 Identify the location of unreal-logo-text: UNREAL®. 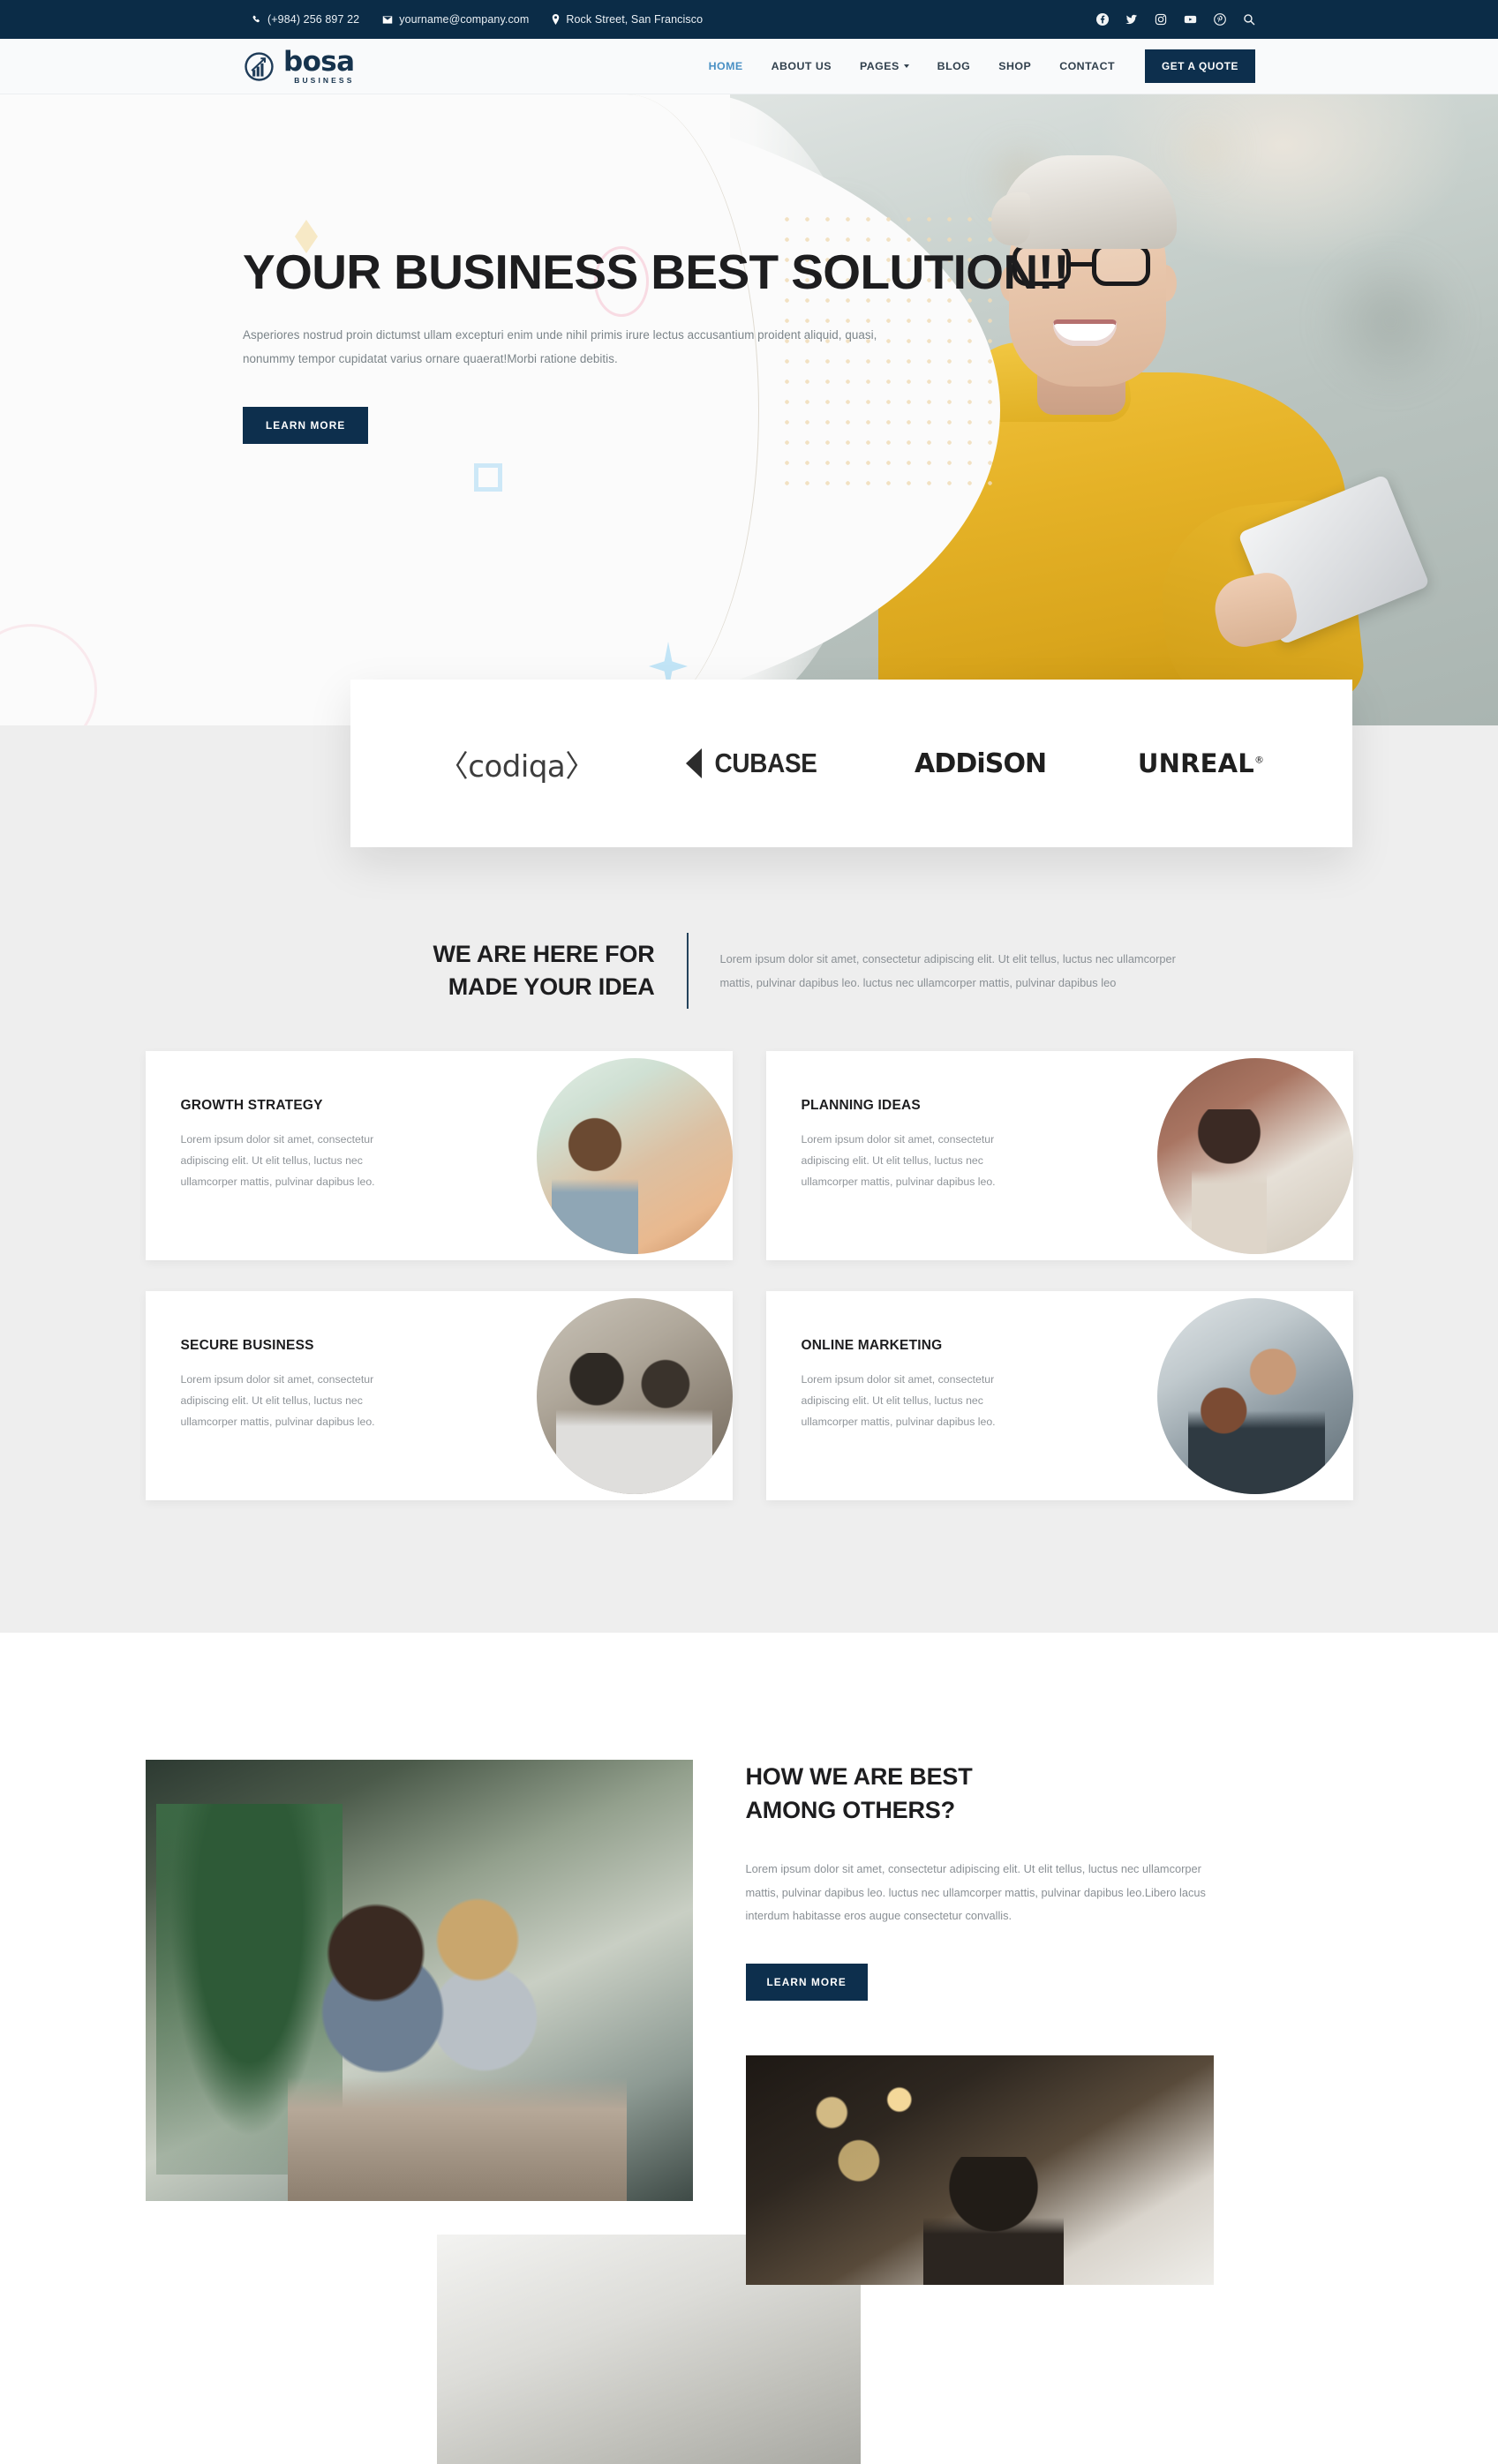
(1201, 763).